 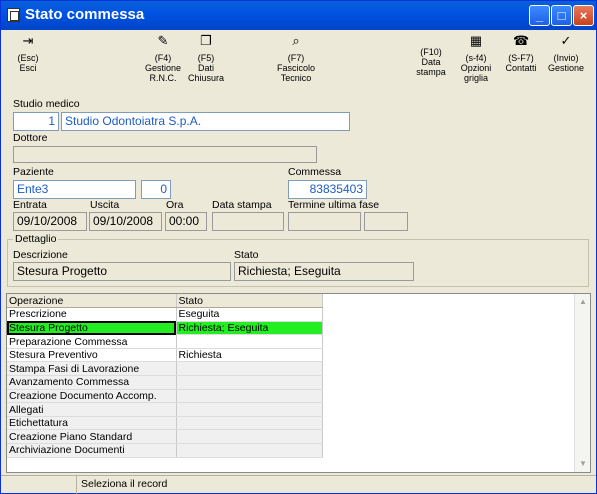 I want to click on paziente-field: Ente3, so click(x=74, y=189).